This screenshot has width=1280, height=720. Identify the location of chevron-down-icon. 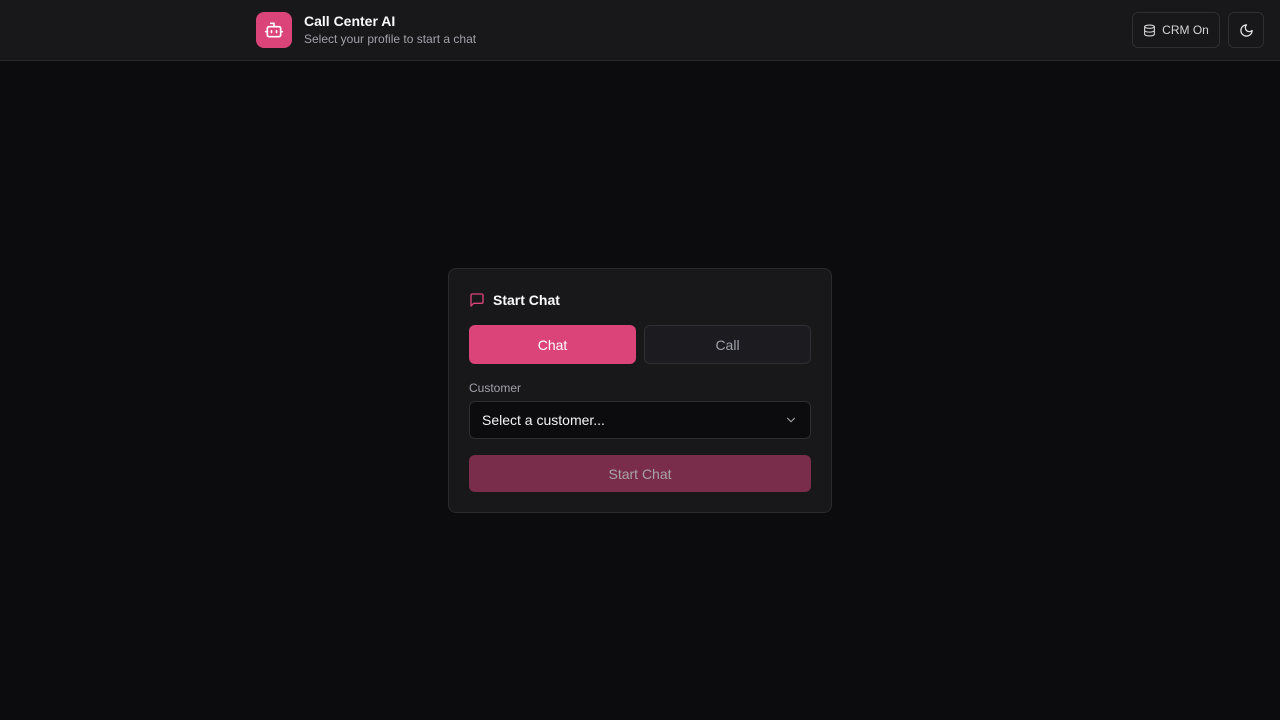
(791, 420).